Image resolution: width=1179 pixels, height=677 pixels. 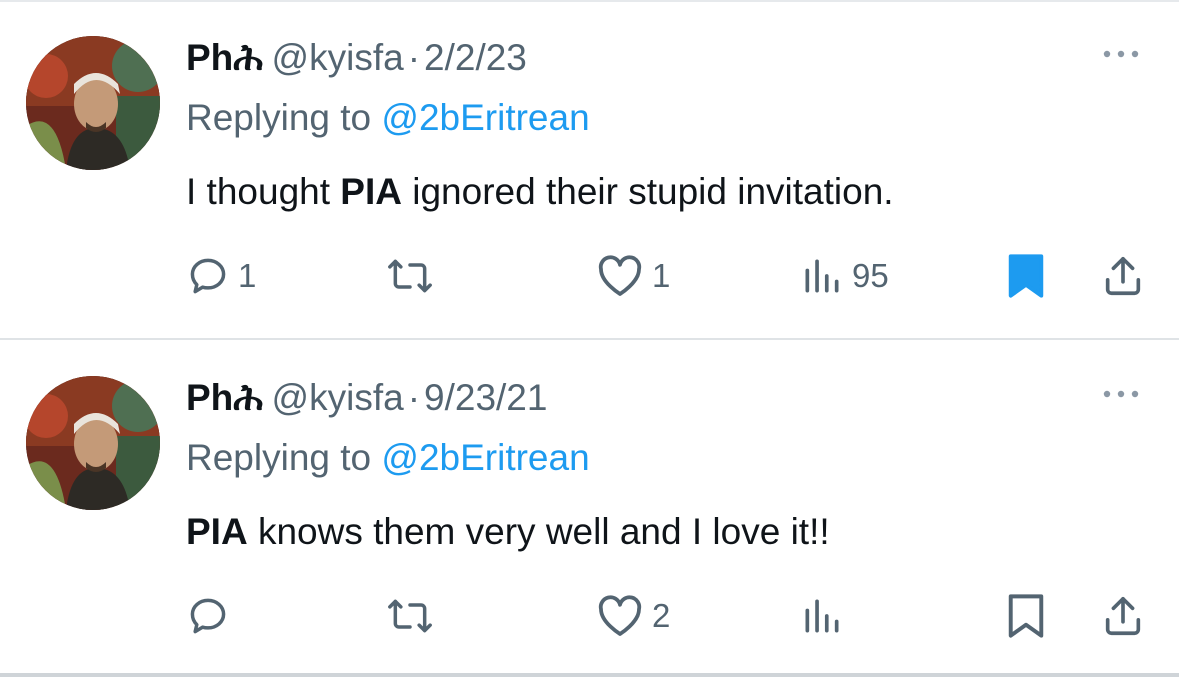 I want to click on like-count: 2, so click(x=661, y=615).